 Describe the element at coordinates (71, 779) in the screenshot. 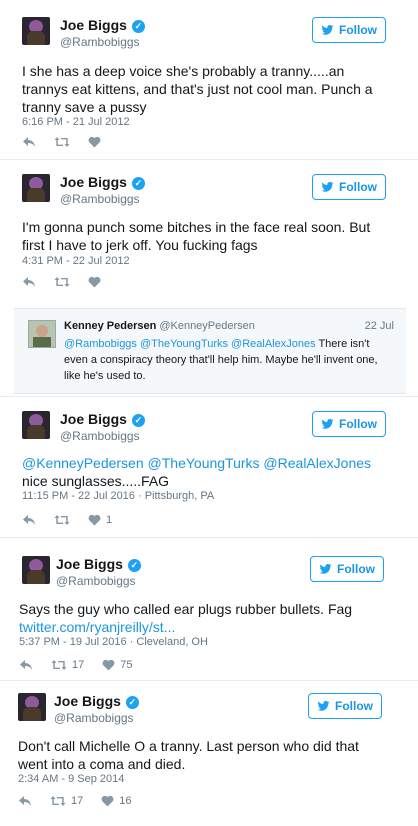

I see `tweet-timestamp: 2:34 AM - 9 Sep 2014` at that location.